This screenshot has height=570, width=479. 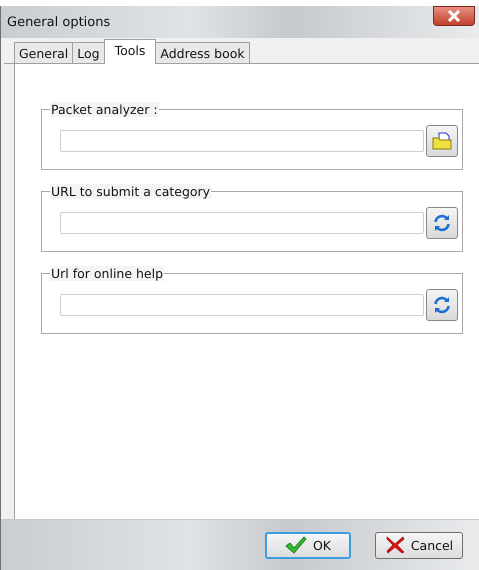 I want to click on close-button, so click(x=454, y=16).